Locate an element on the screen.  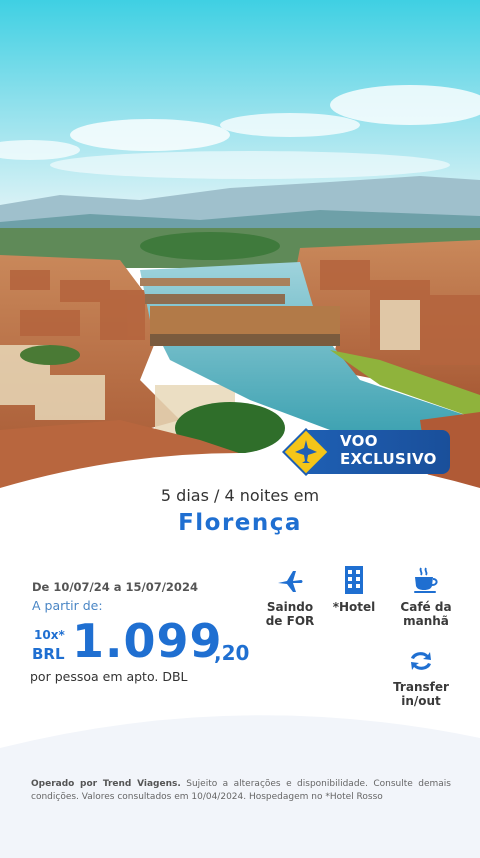
badge-line-2: EXCLUSIVO is located at coordinates (388, 459).